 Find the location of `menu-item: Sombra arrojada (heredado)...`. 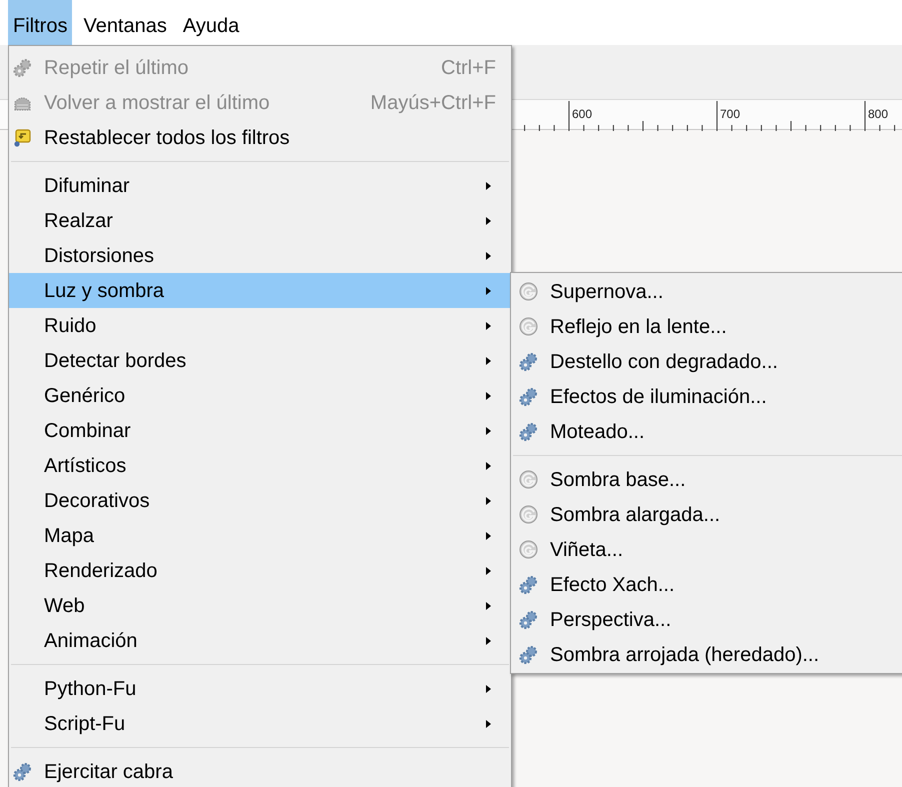

menu-item: Sombra arrojada (heredado)... is located at coordinates (706, 654).